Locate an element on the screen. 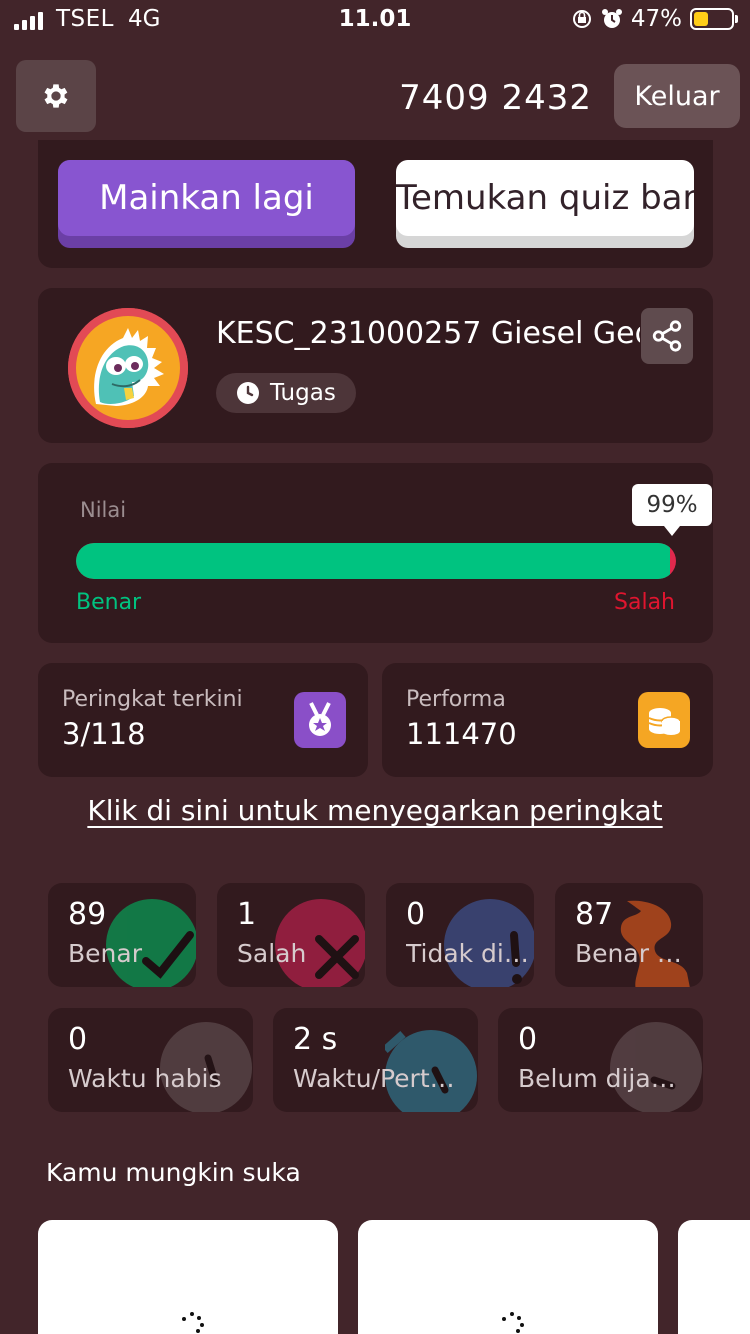  assignment-tag: Tugas is located at coordinates (286, 393).